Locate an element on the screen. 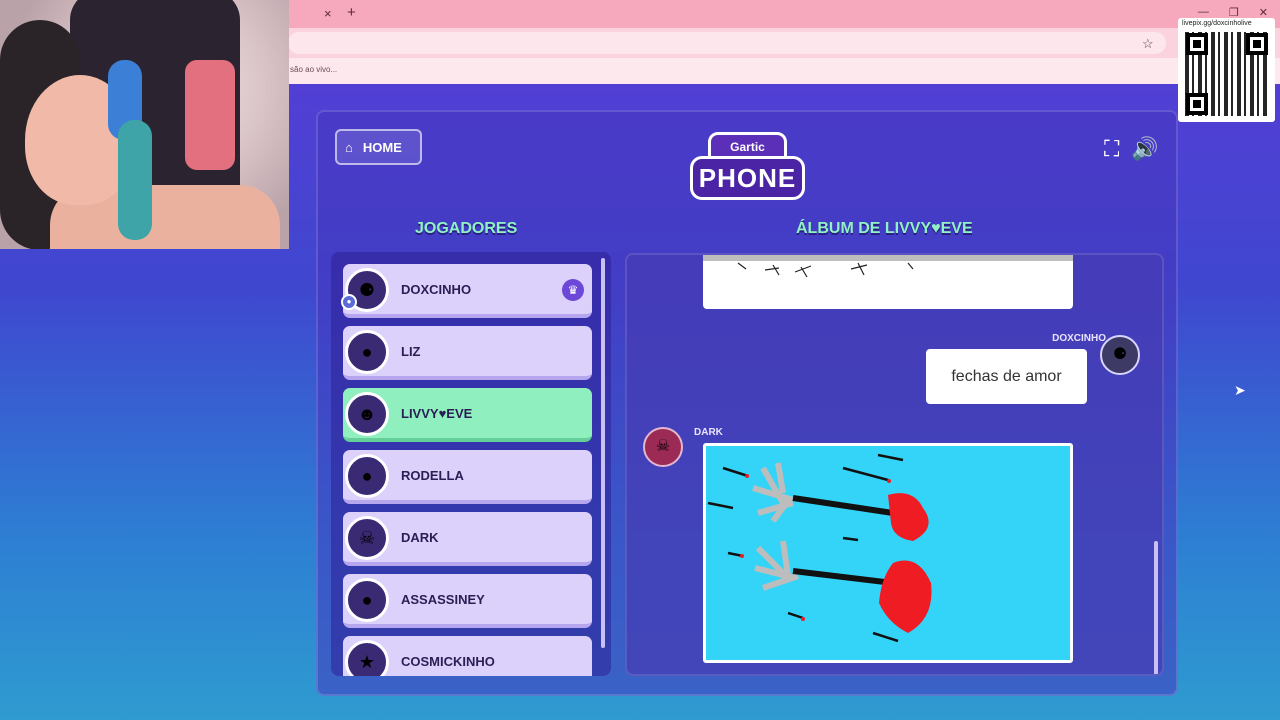  top-controls: ⛶ 🔊 is located at coordinates (1131, 149).